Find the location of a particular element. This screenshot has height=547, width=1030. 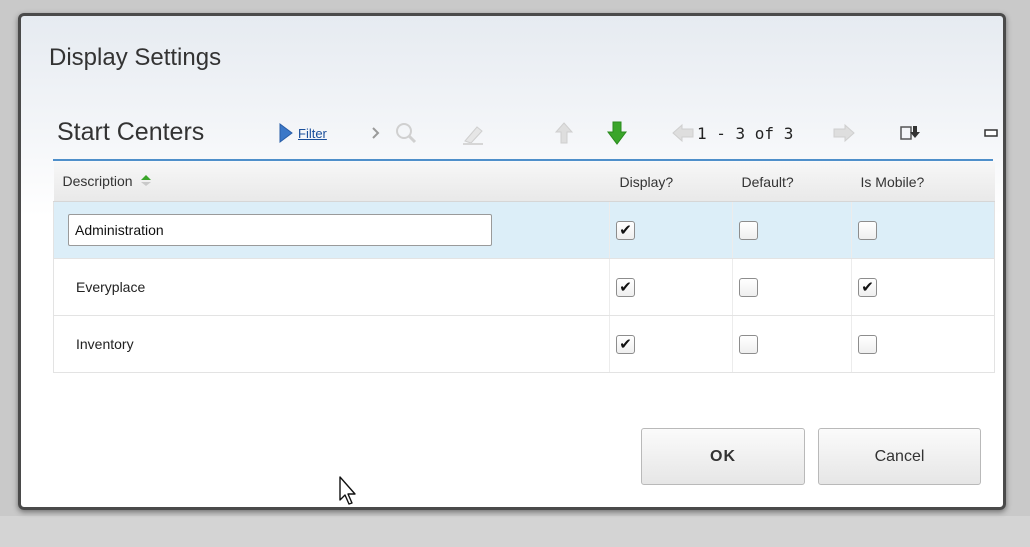

is-mobile-checkbox: ✔ is located at coordinates (867, 287).